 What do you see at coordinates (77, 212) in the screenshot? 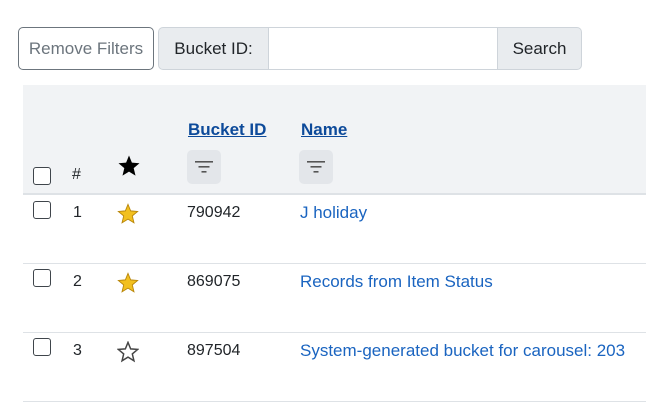
I see `row-number: 1` at bounding box center [77, 212].